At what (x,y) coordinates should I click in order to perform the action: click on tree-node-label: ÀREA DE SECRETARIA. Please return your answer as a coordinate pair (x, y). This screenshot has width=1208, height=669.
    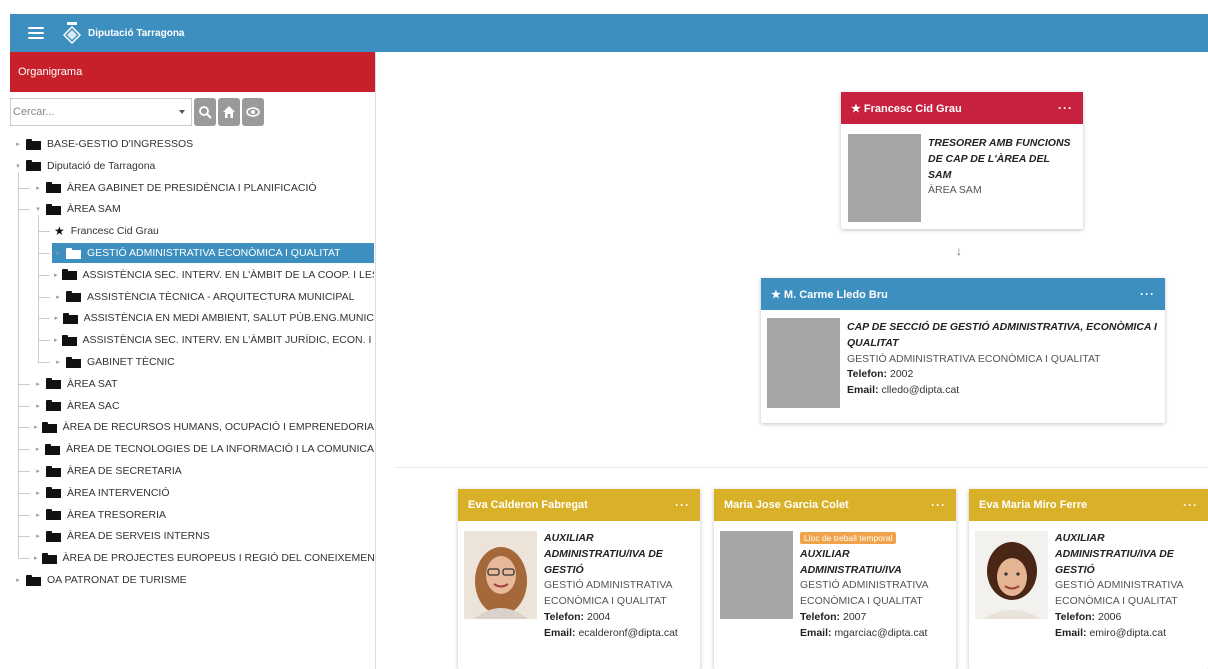
    Looking at the image, I should click on (124, 471).